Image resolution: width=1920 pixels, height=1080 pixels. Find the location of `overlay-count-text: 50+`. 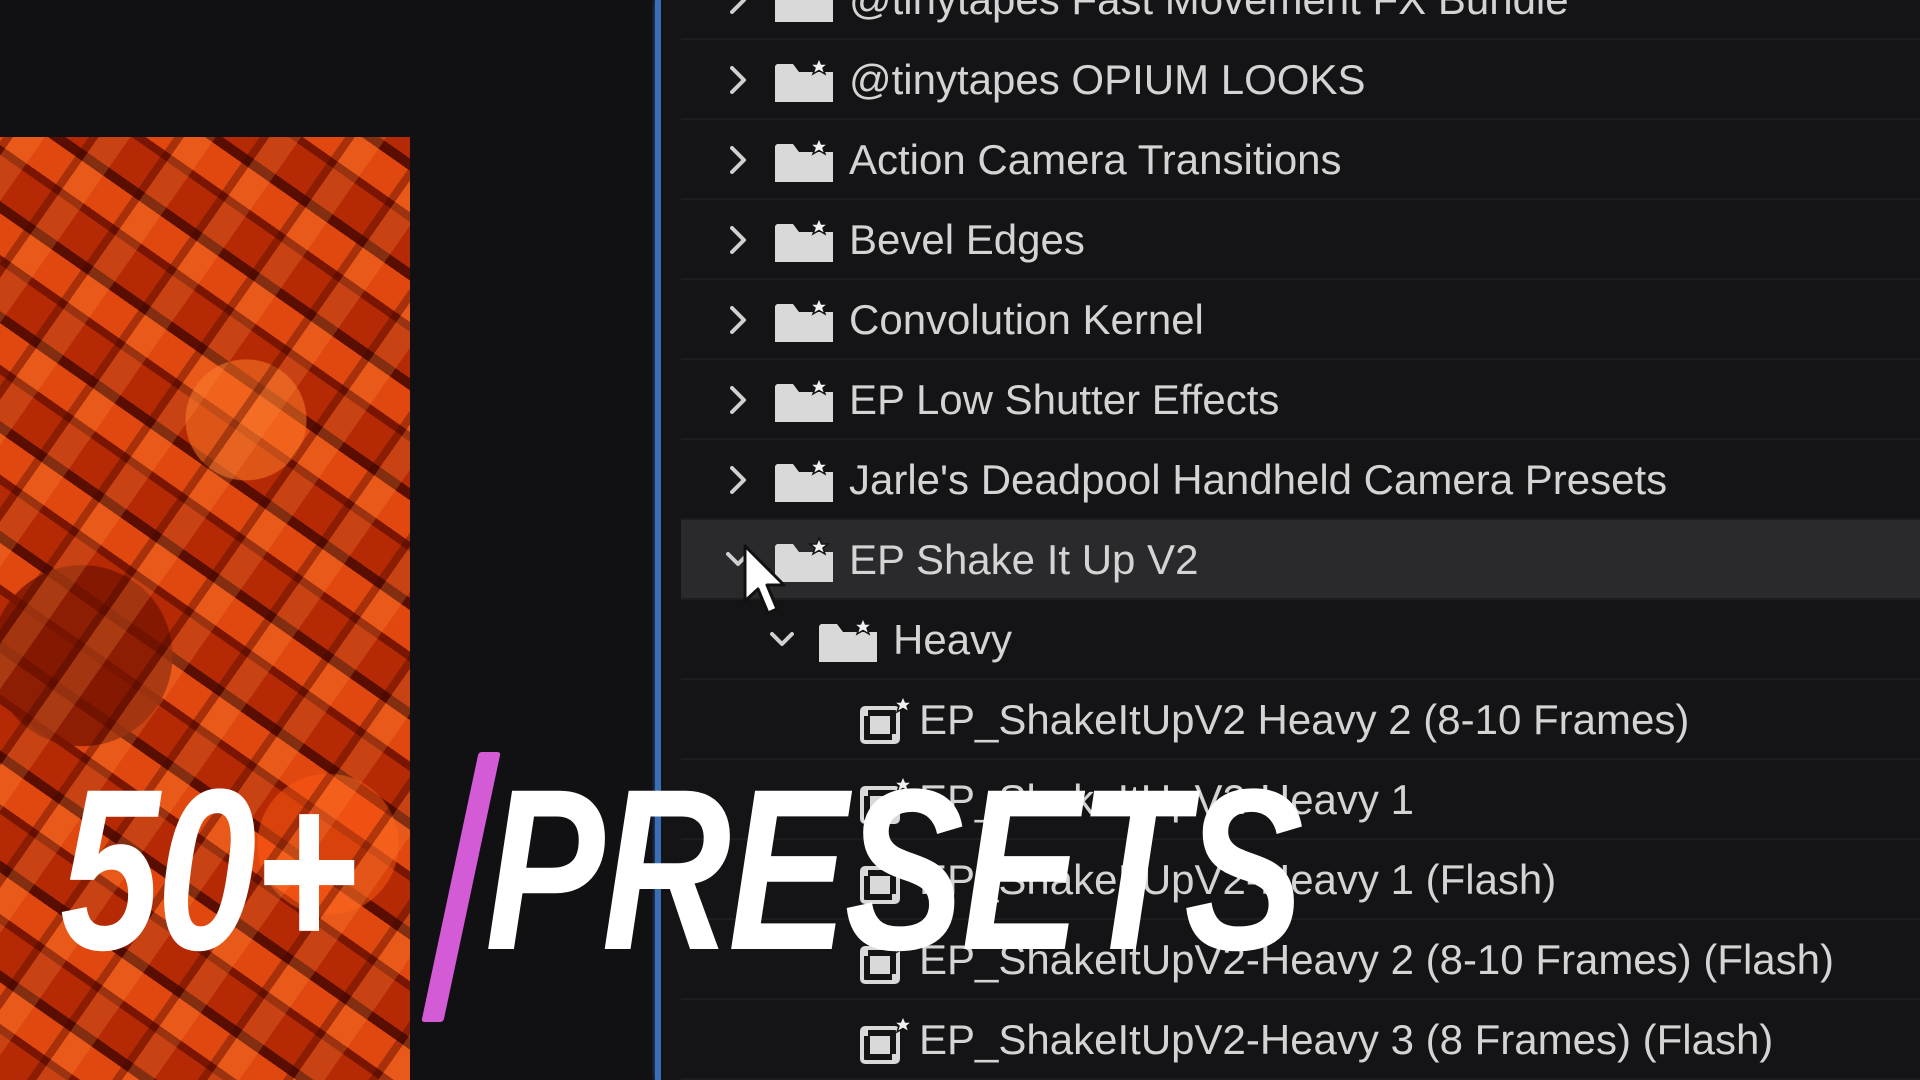

overlay-count-text: 50+ is located at coordinates (209, 869).